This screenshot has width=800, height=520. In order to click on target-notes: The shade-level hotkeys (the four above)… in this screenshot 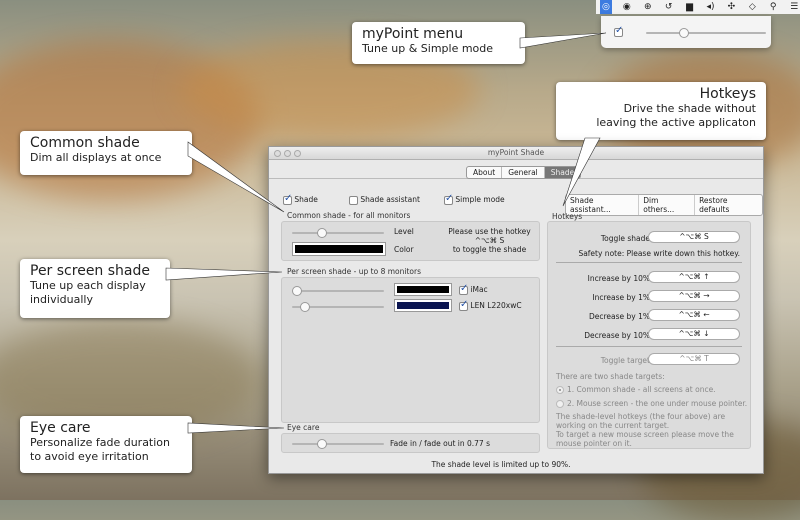, I will do `click(651, 430)`.